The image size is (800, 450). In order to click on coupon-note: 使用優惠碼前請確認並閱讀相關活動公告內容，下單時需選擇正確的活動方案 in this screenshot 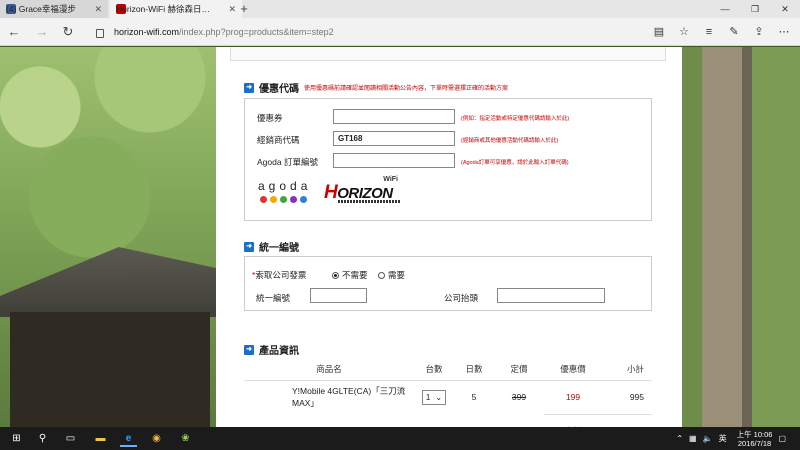, I will do `click(406, 89)`.